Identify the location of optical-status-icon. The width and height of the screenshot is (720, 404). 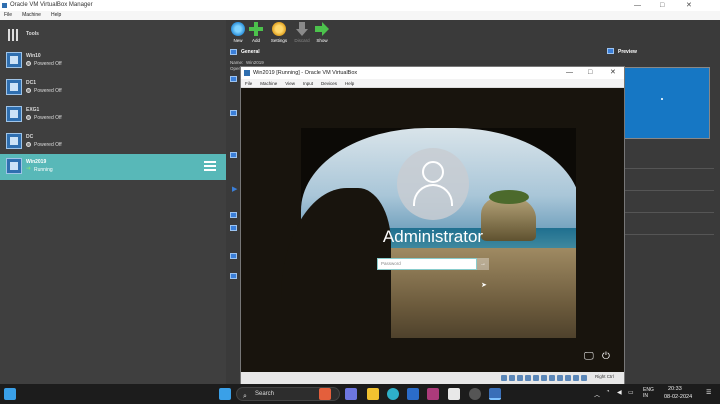
(512, 378).